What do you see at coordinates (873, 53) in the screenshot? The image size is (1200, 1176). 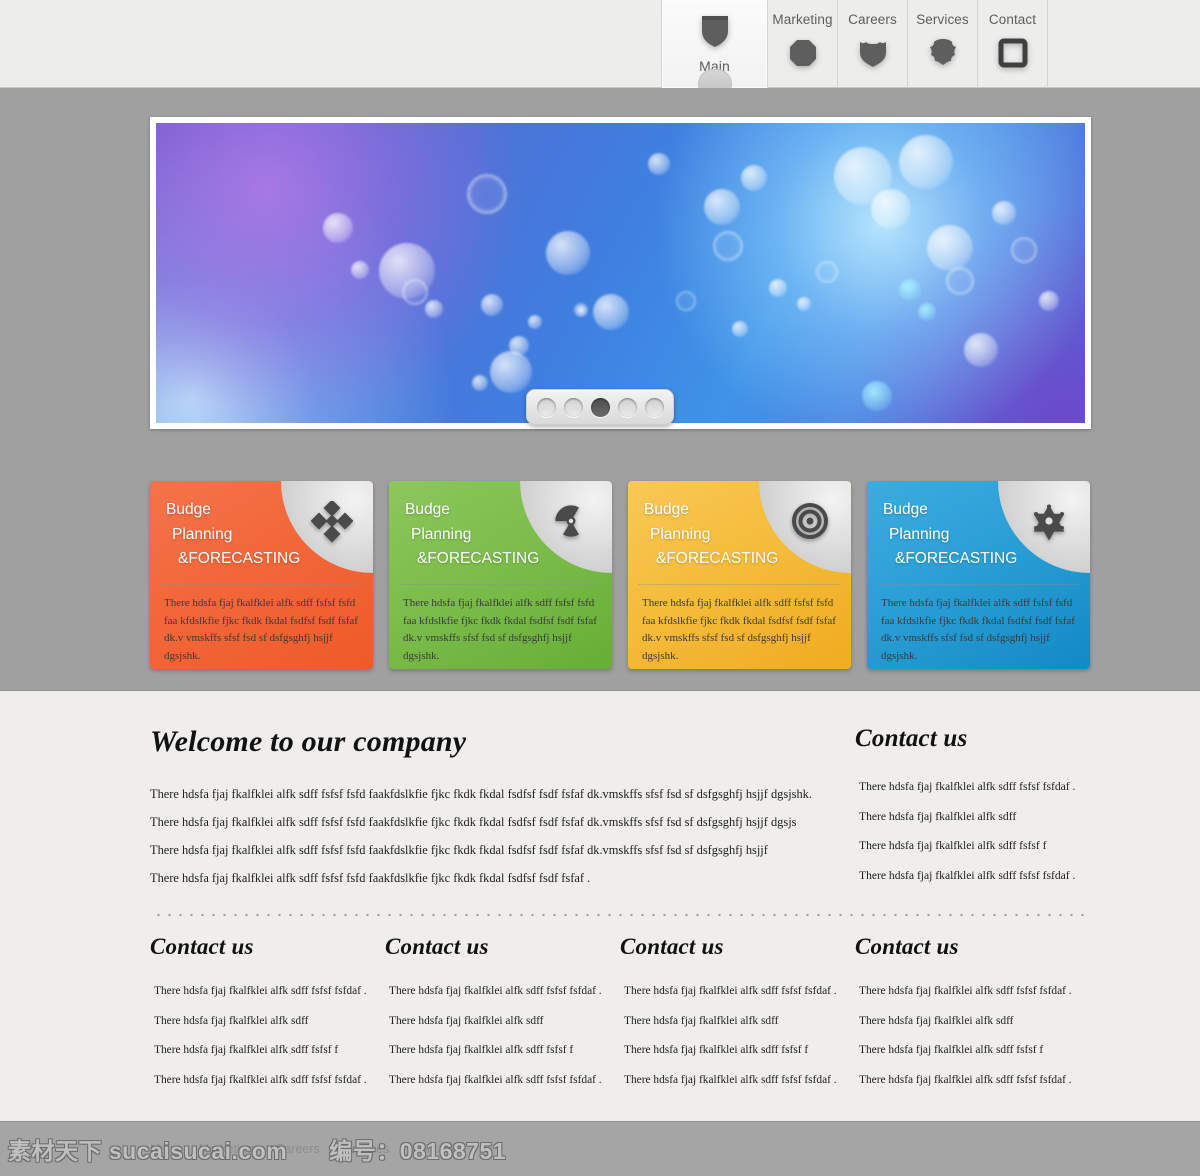 I see `crest-shield-icon` at bounding box center [873, 53].